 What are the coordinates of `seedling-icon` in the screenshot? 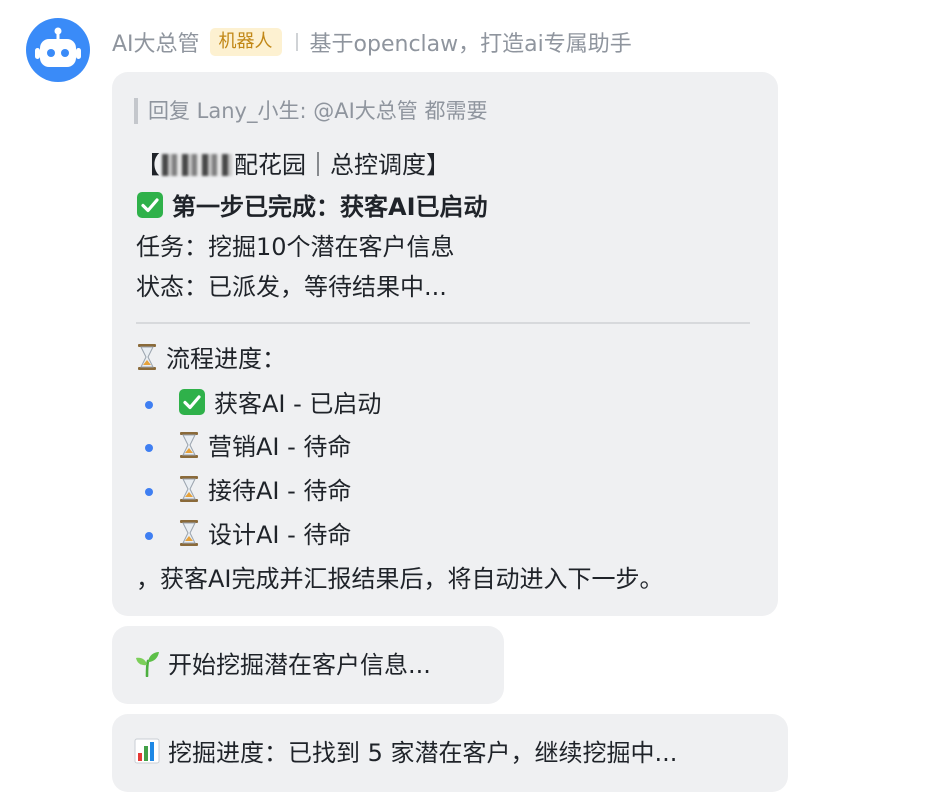 It's located at (147, 667).